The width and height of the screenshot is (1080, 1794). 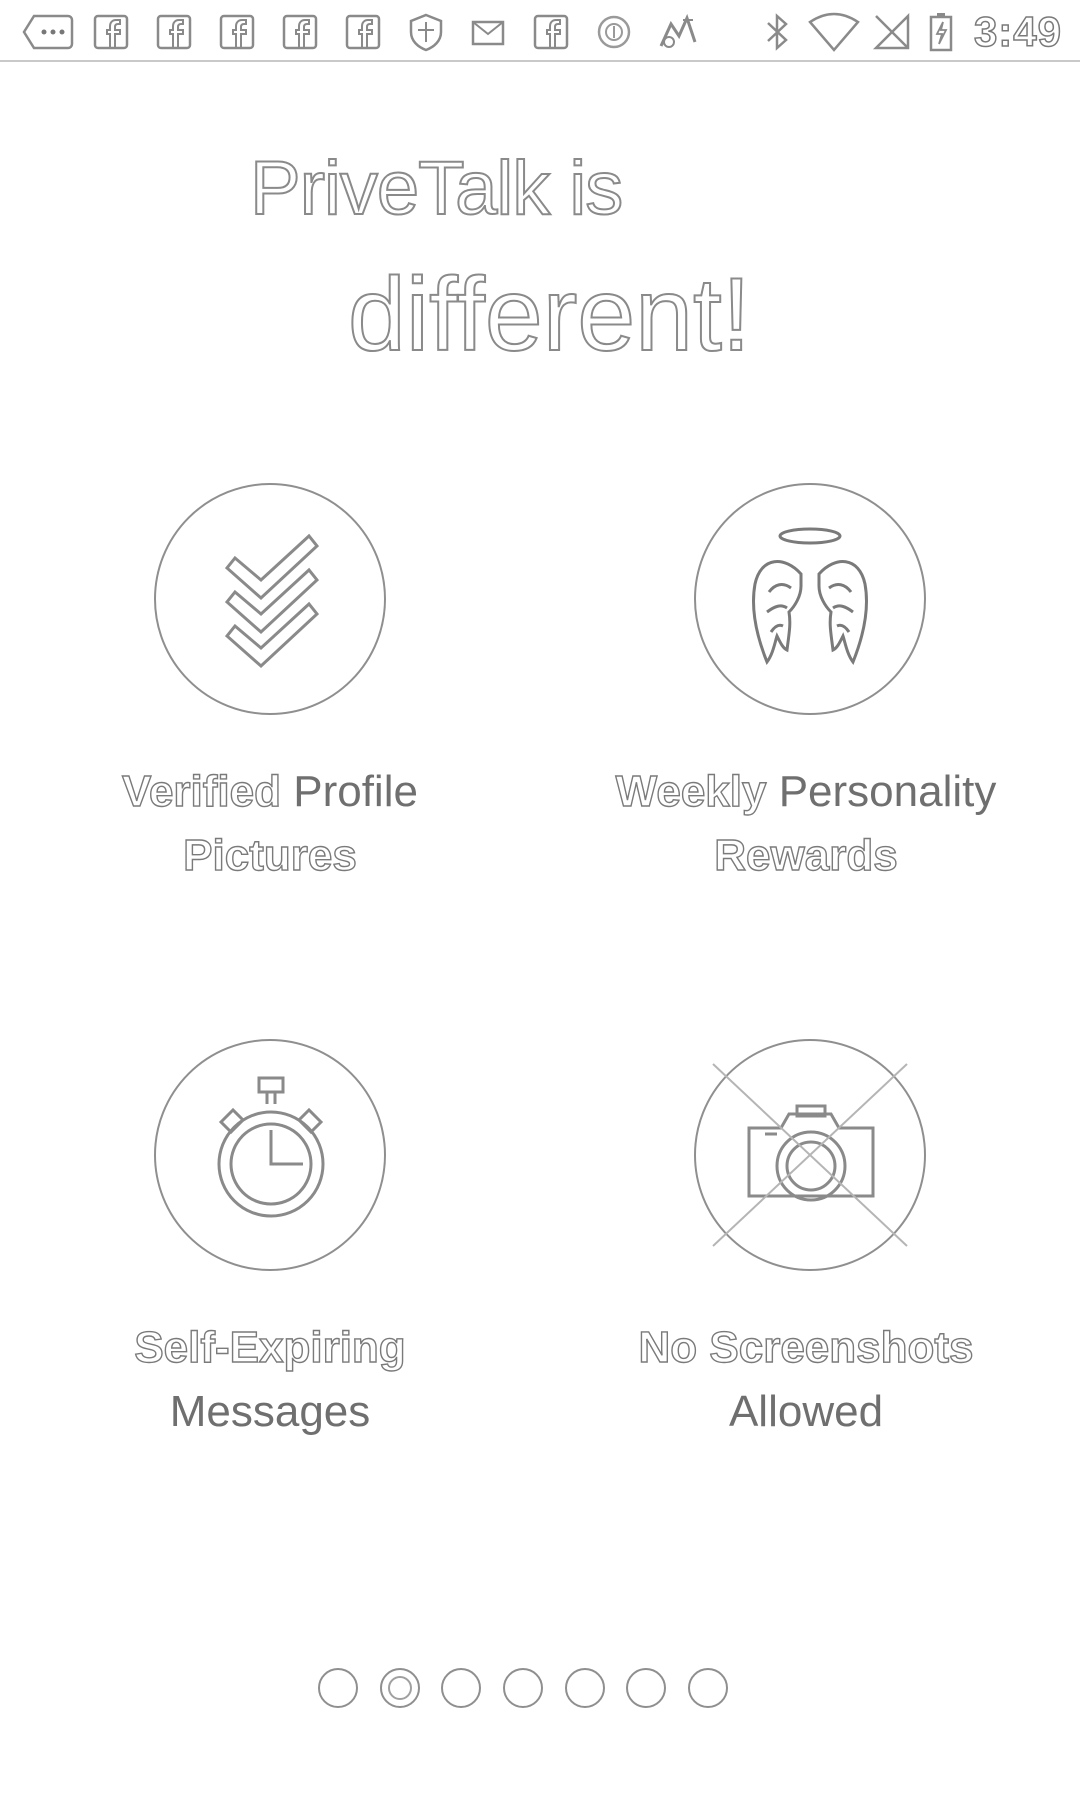 I want to click on triple-check-icon, so click(x=272, y=601).